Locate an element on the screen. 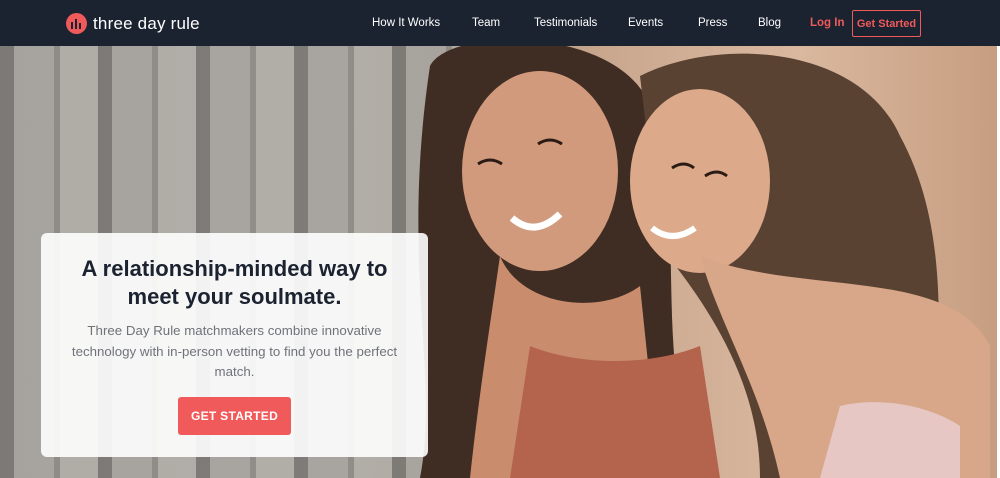  nav-events: Events is located at coordinates (645, 23).